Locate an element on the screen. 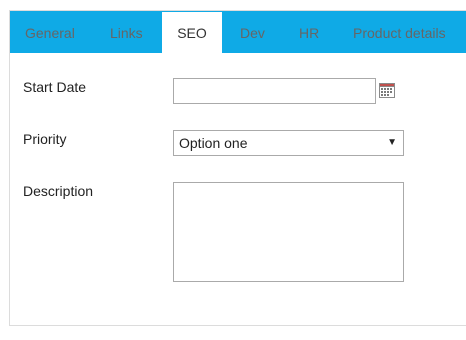 This screenshot has width=466, height=340. tab-dev: Dev is located at coordinates (252, 32).